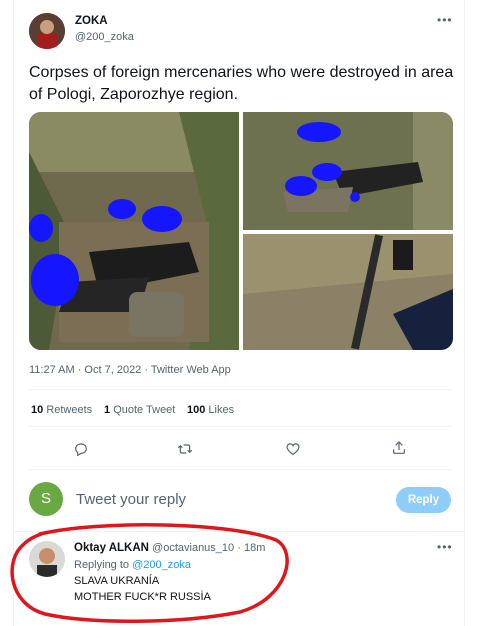  What do you see at coordinates (399, 448) in the screenshot?
I see `share-icon` at bounding box center [399, 448].